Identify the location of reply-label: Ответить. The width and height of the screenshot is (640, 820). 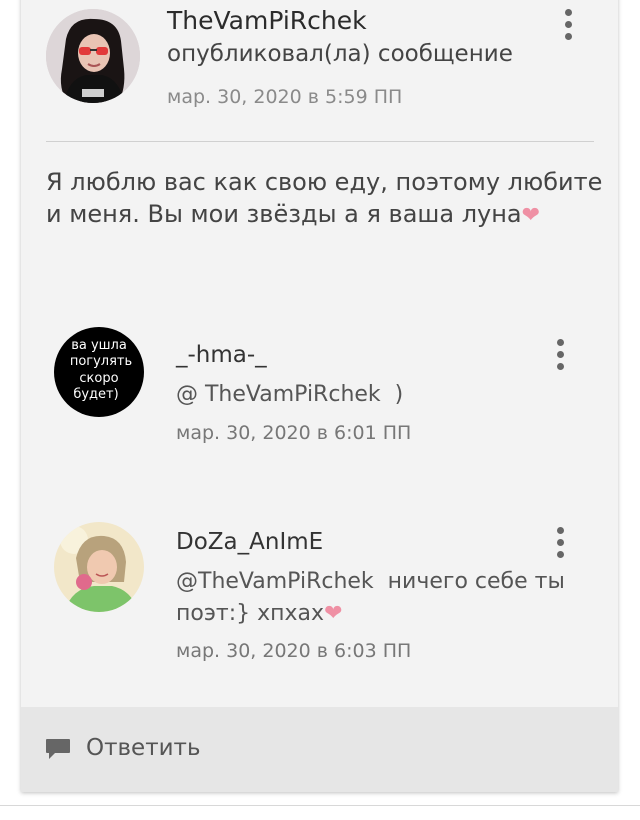
(143, 748).